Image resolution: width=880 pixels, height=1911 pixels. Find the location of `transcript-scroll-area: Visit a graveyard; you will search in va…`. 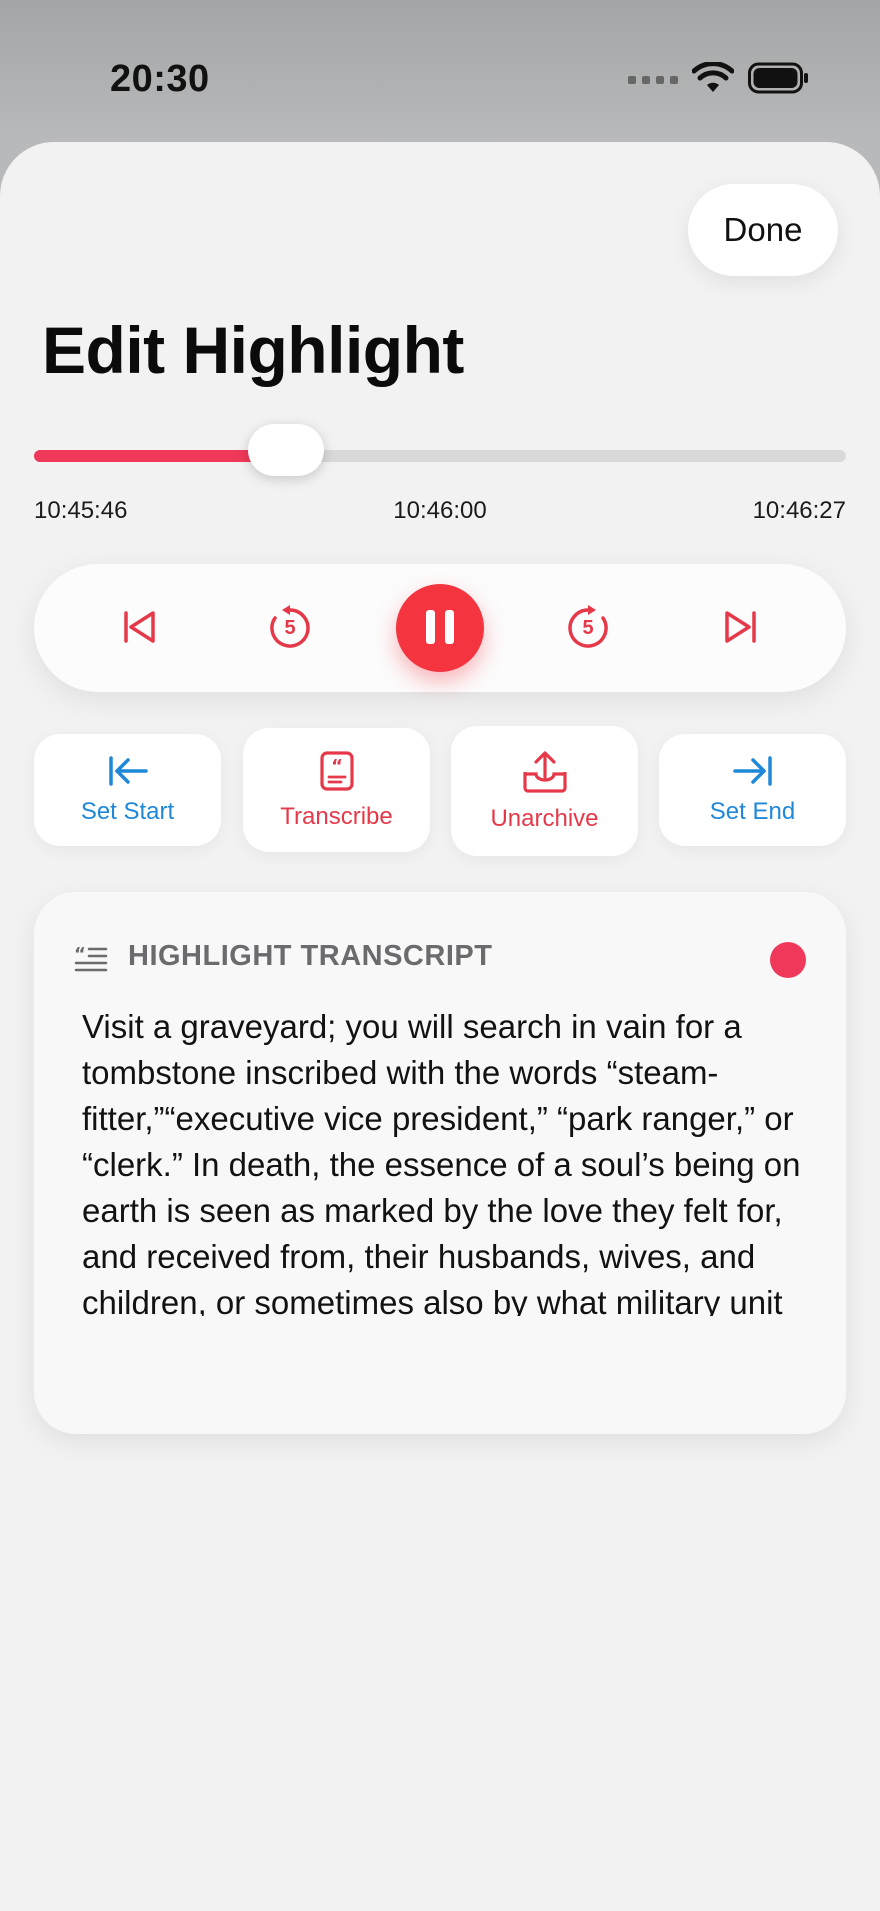

transcript-scroll-area: Visit a graveyard; you will search in va… is located at coordinates (442, 1160).